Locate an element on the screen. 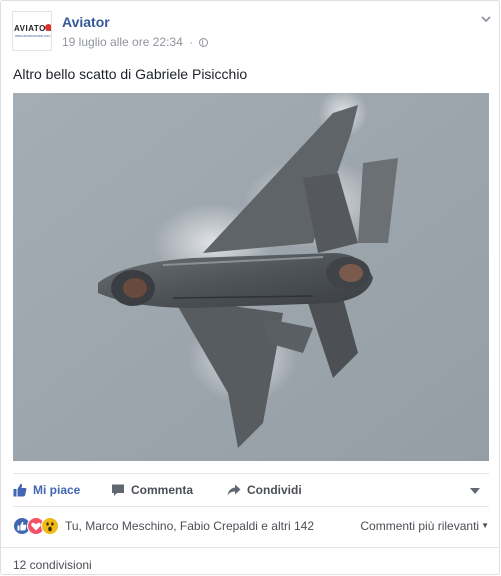 This screenshot has width=501, height=576. comment-label: Commenta is located at coordinates (162, 490).